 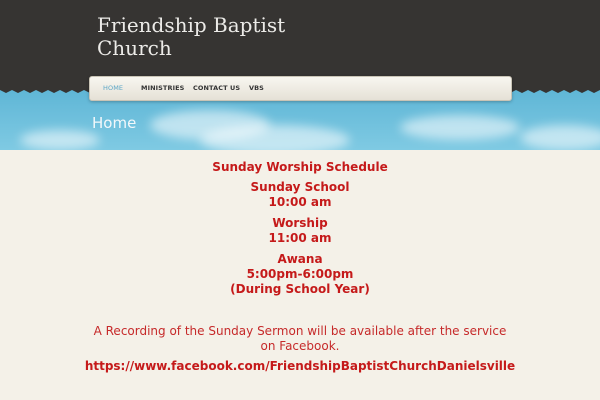 What do you see at coordinates (300, 259) in the screenshot?
I see `awana-label: Awana` at bounding box center [300, 259].